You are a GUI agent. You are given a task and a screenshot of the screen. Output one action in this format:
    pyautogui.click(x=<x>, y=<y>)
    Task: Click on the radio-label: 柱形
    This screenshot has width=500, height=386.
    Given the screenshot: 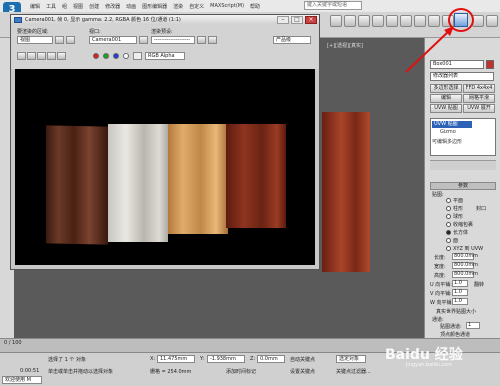 What is the action you would take?
    pyautogui.click(x=458, y=209)
    